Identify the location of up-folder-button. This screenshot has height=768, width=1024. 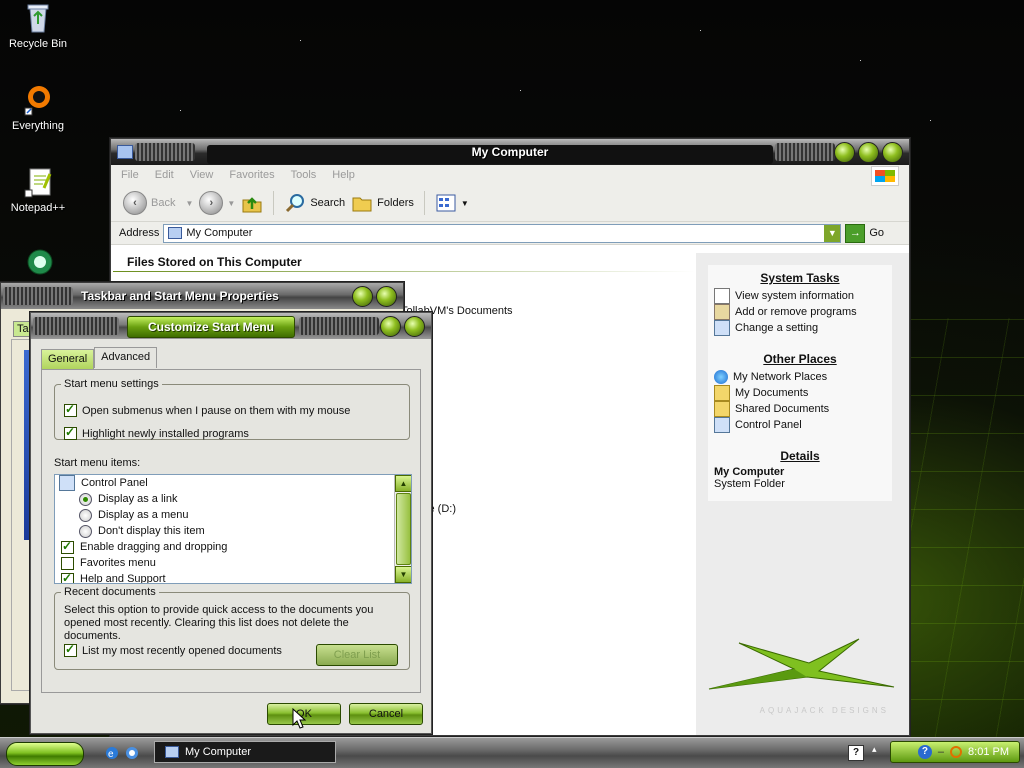
(252, 203).